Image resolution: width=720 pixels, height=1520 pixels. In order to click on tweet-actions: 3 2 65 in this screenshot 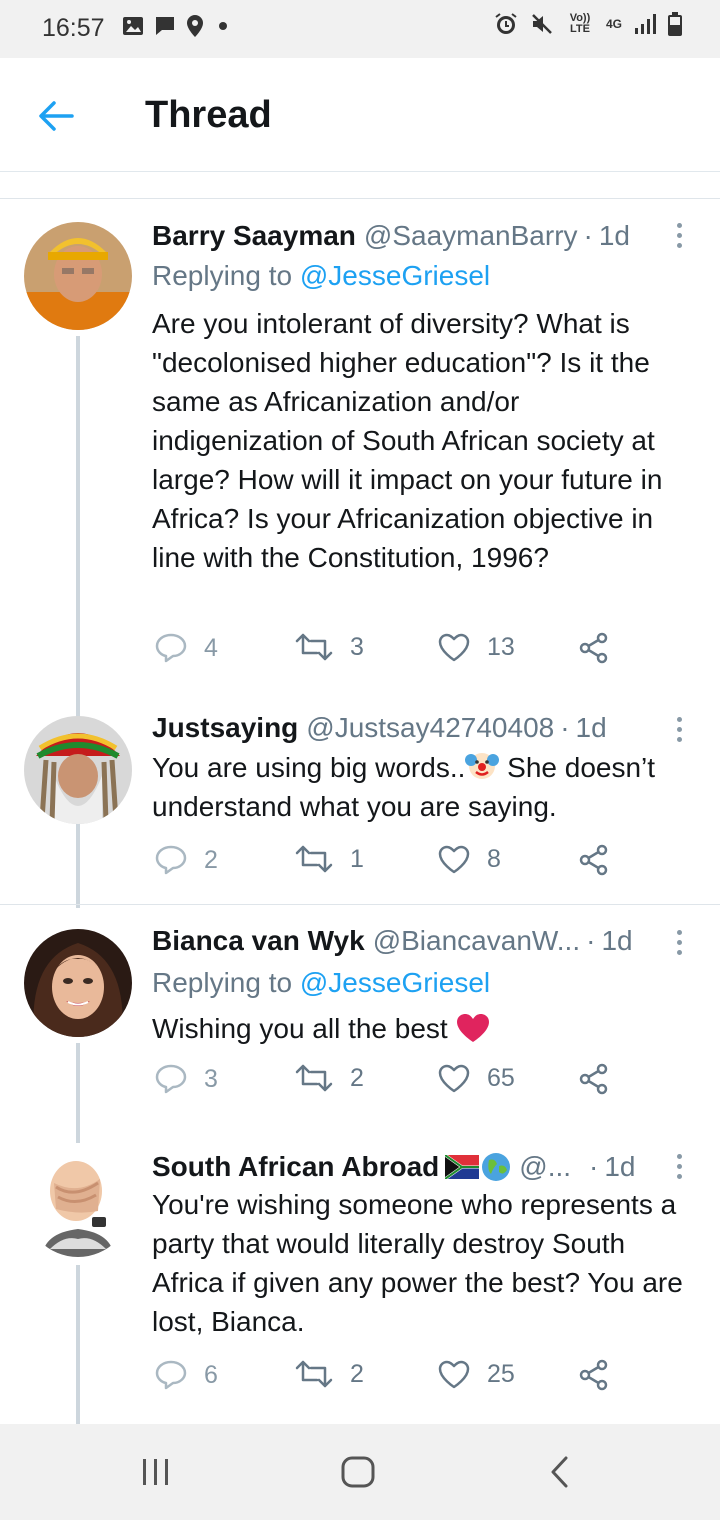, I will do `click(387, 1085)`.